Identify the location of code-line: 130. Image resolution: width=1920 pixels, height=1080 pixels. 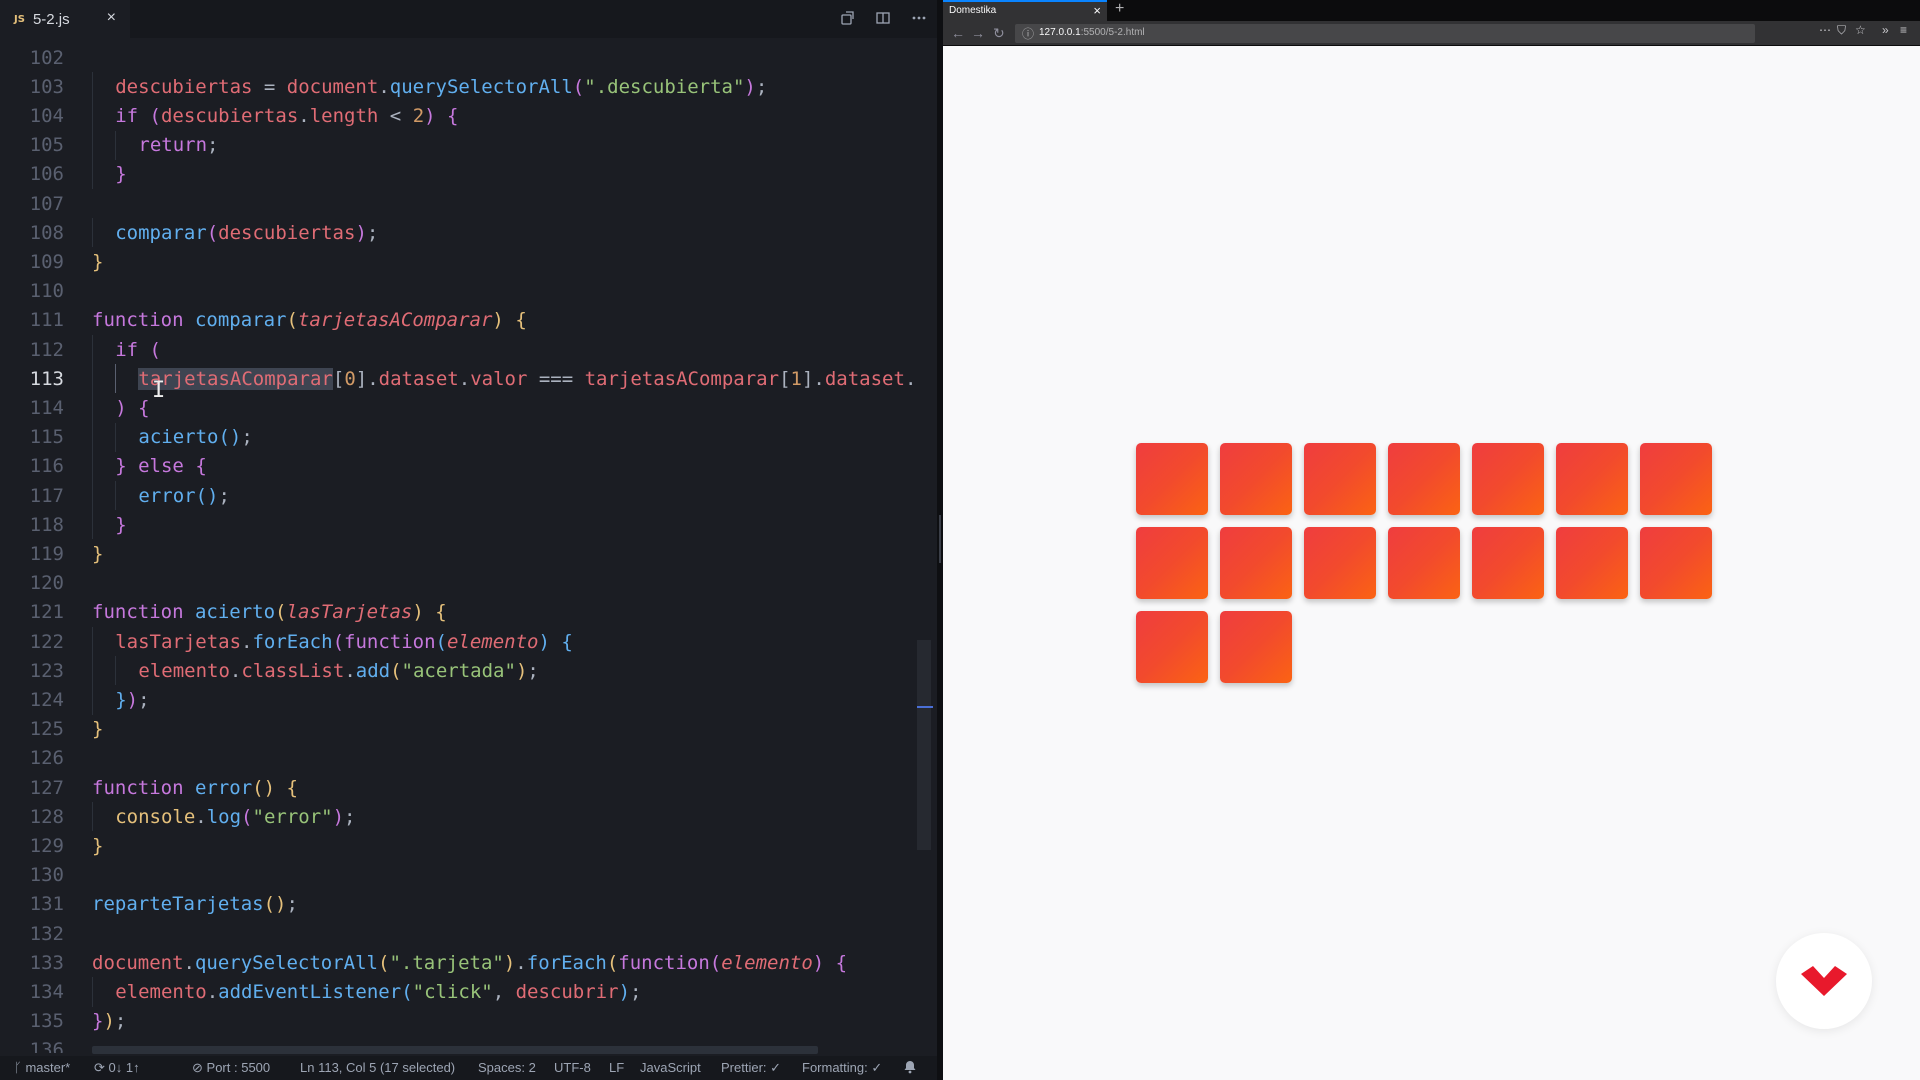
(468, 875).